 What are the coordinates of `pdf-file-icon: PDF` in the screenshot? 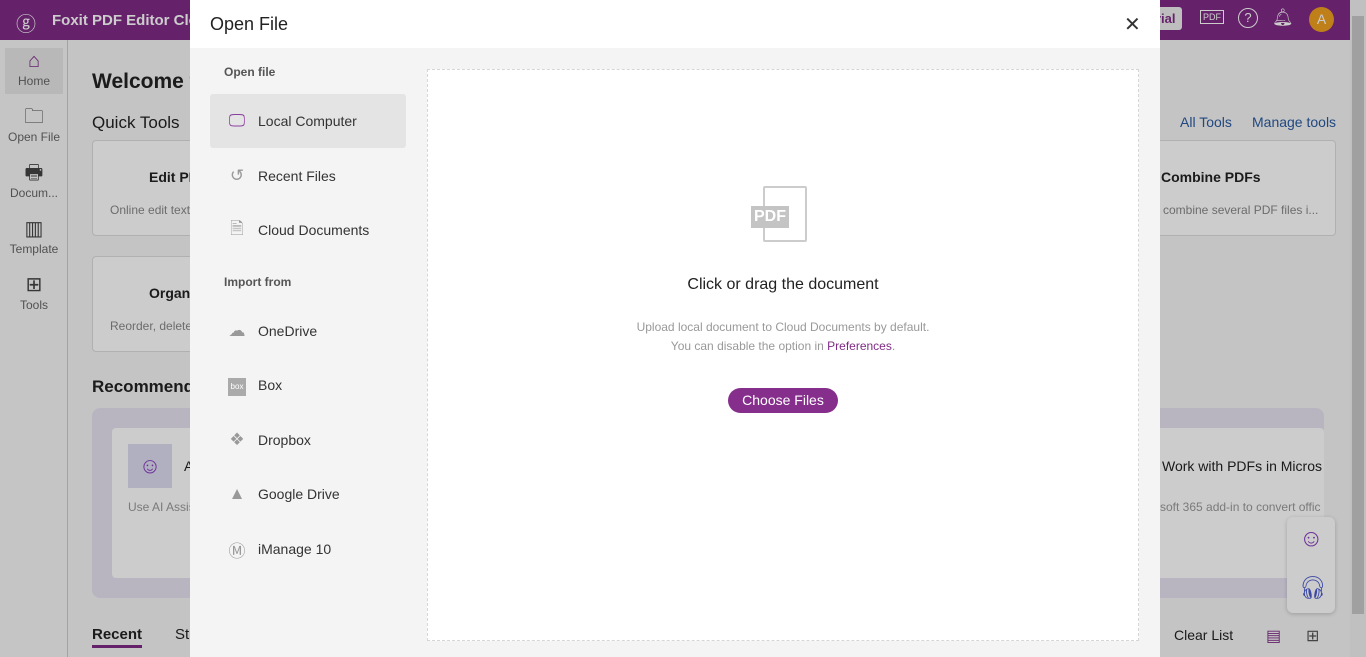 It's located at (779, 214).